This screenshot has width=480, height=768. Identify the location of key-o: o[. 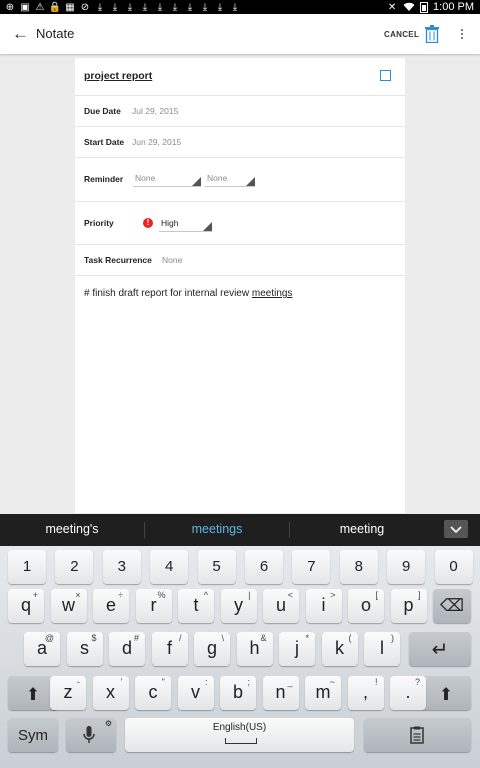
(366, 606).